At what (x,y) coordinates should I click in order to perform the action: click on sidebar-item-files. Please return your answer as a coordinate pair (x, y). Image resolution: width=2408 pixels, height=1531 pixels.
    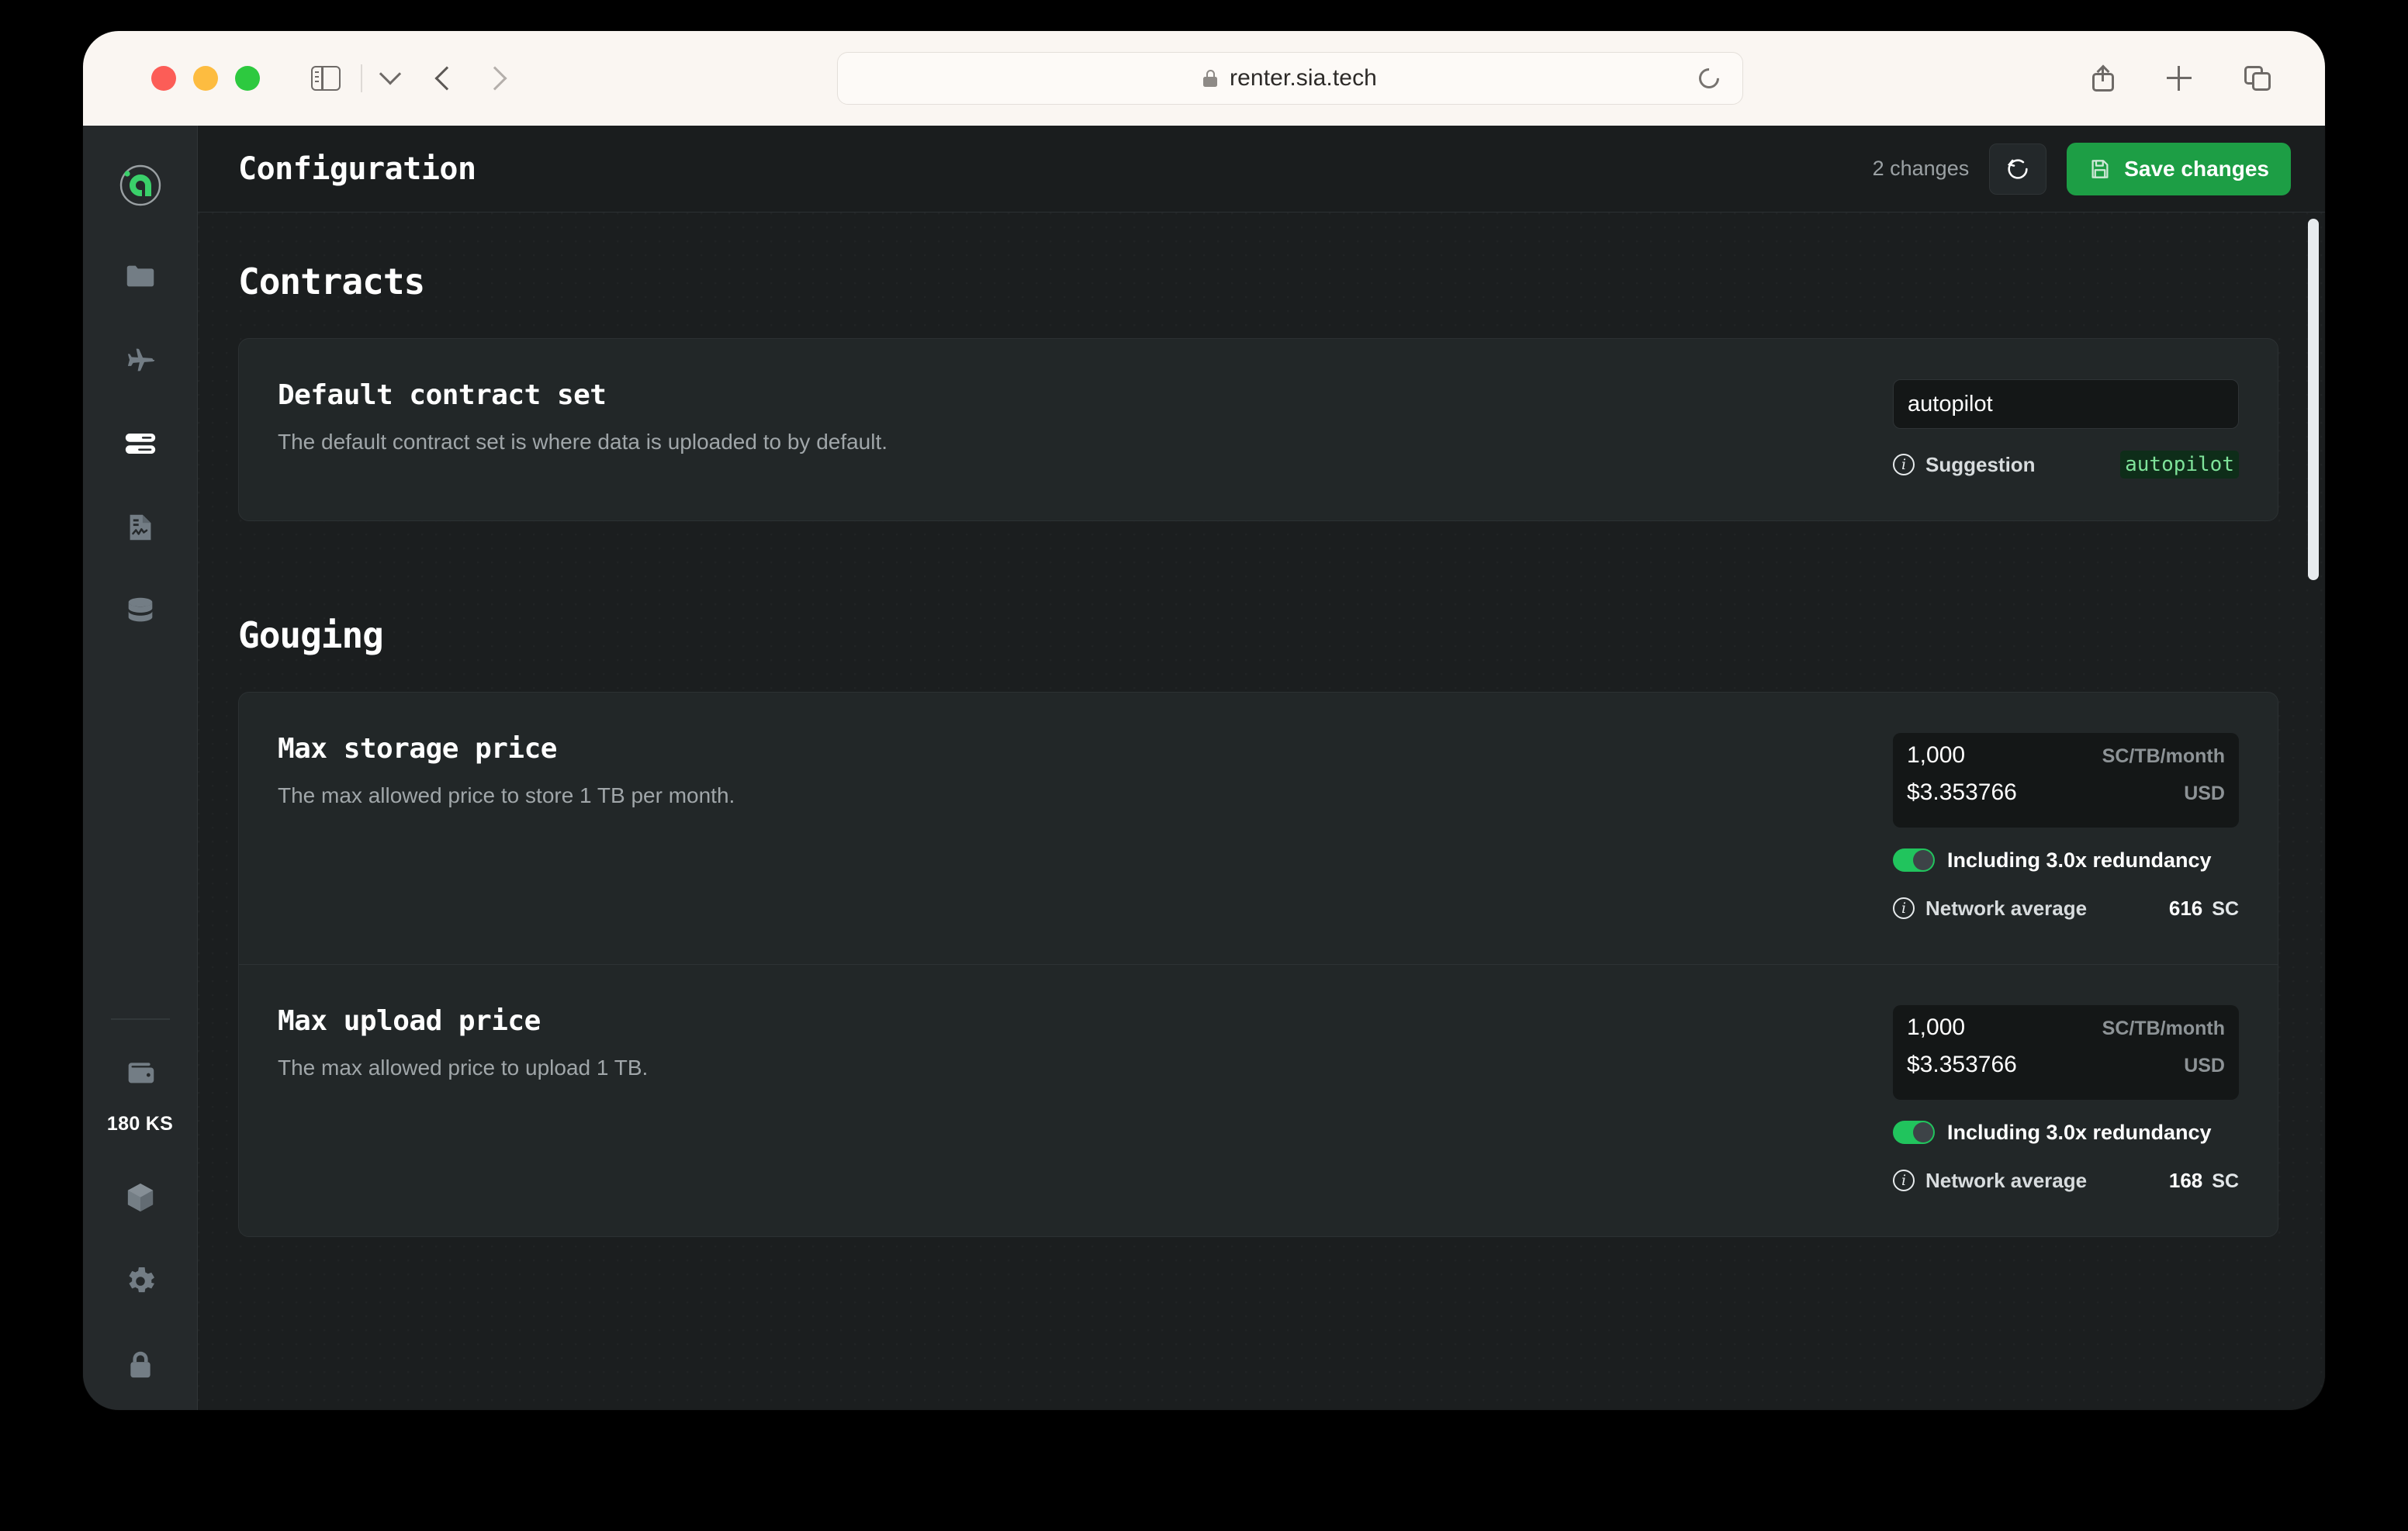
    Looking at the image, I should click on (140, 276).